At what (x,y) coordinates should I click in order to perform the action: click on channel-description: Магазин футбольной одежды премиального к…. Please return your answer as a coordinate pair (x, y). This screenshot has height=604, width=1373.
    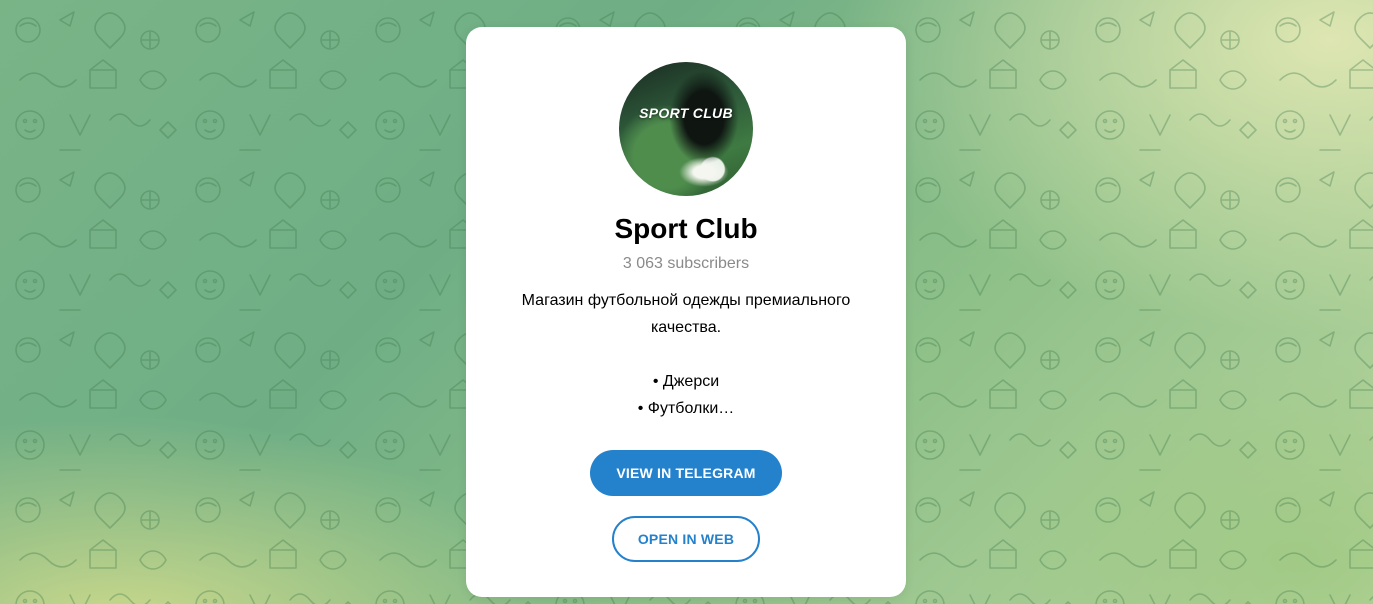
    Looking at the image, I should click on (686, 354).